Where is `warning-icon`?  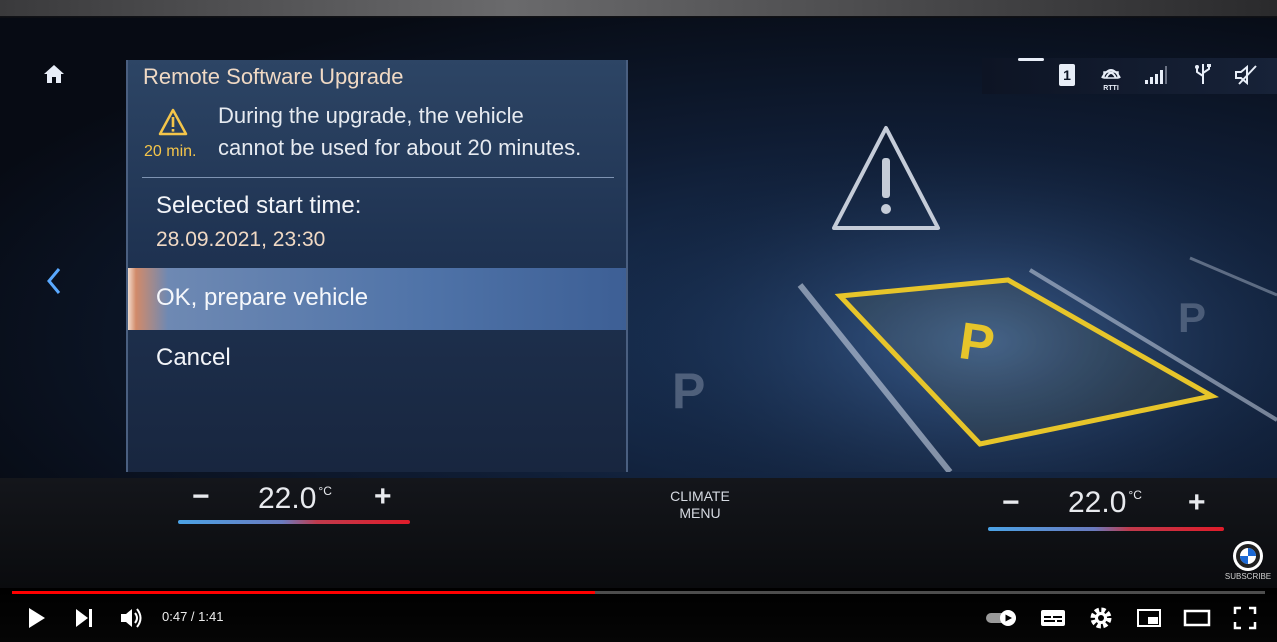
warning-icon is located at coordinates (173, 122).